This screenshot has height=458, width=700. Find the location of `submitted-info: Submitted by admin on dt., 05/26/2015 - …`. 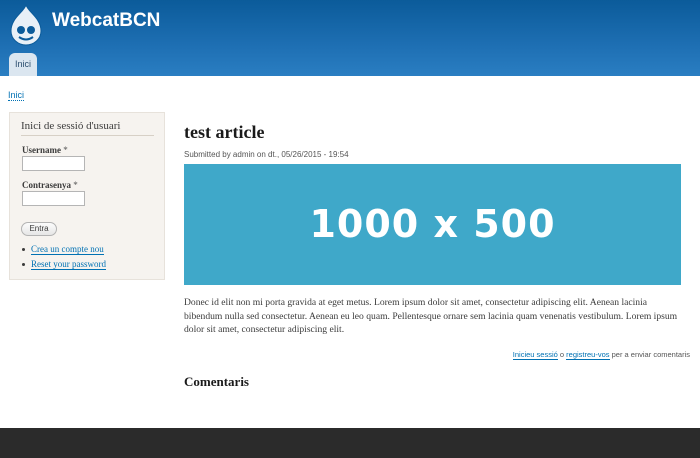

submitted-info: Submitted by admin on dt., 05/26/2015 - … is located at coordinates (266, 154).